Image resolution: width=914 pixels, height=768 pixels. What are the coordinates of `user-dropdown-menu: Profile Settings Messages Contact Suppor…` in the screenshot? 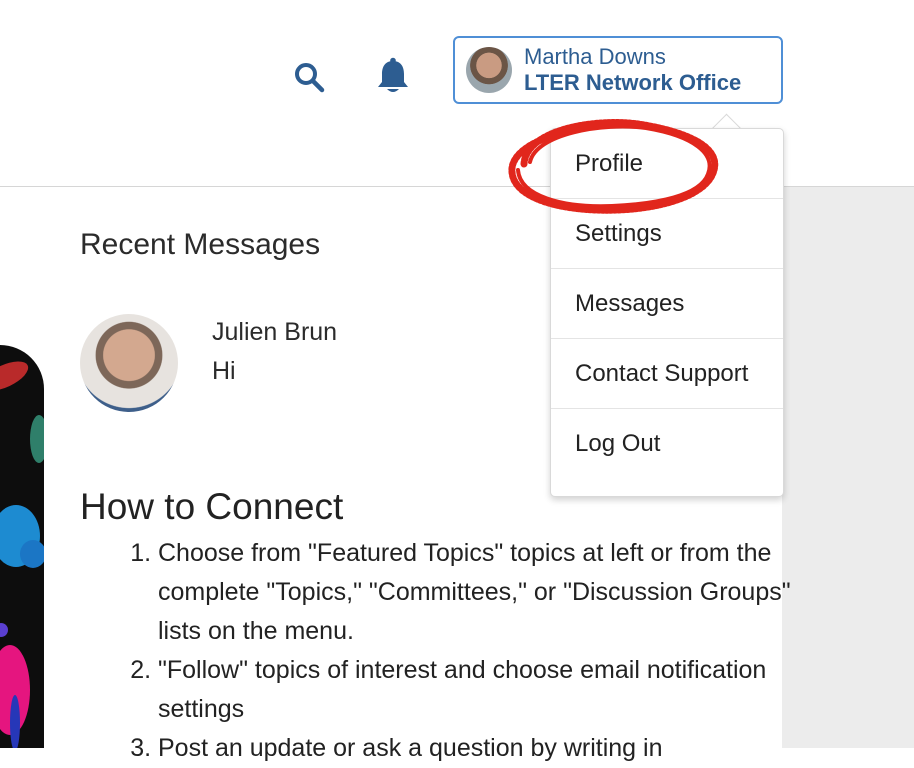 It's located at (667, 312).